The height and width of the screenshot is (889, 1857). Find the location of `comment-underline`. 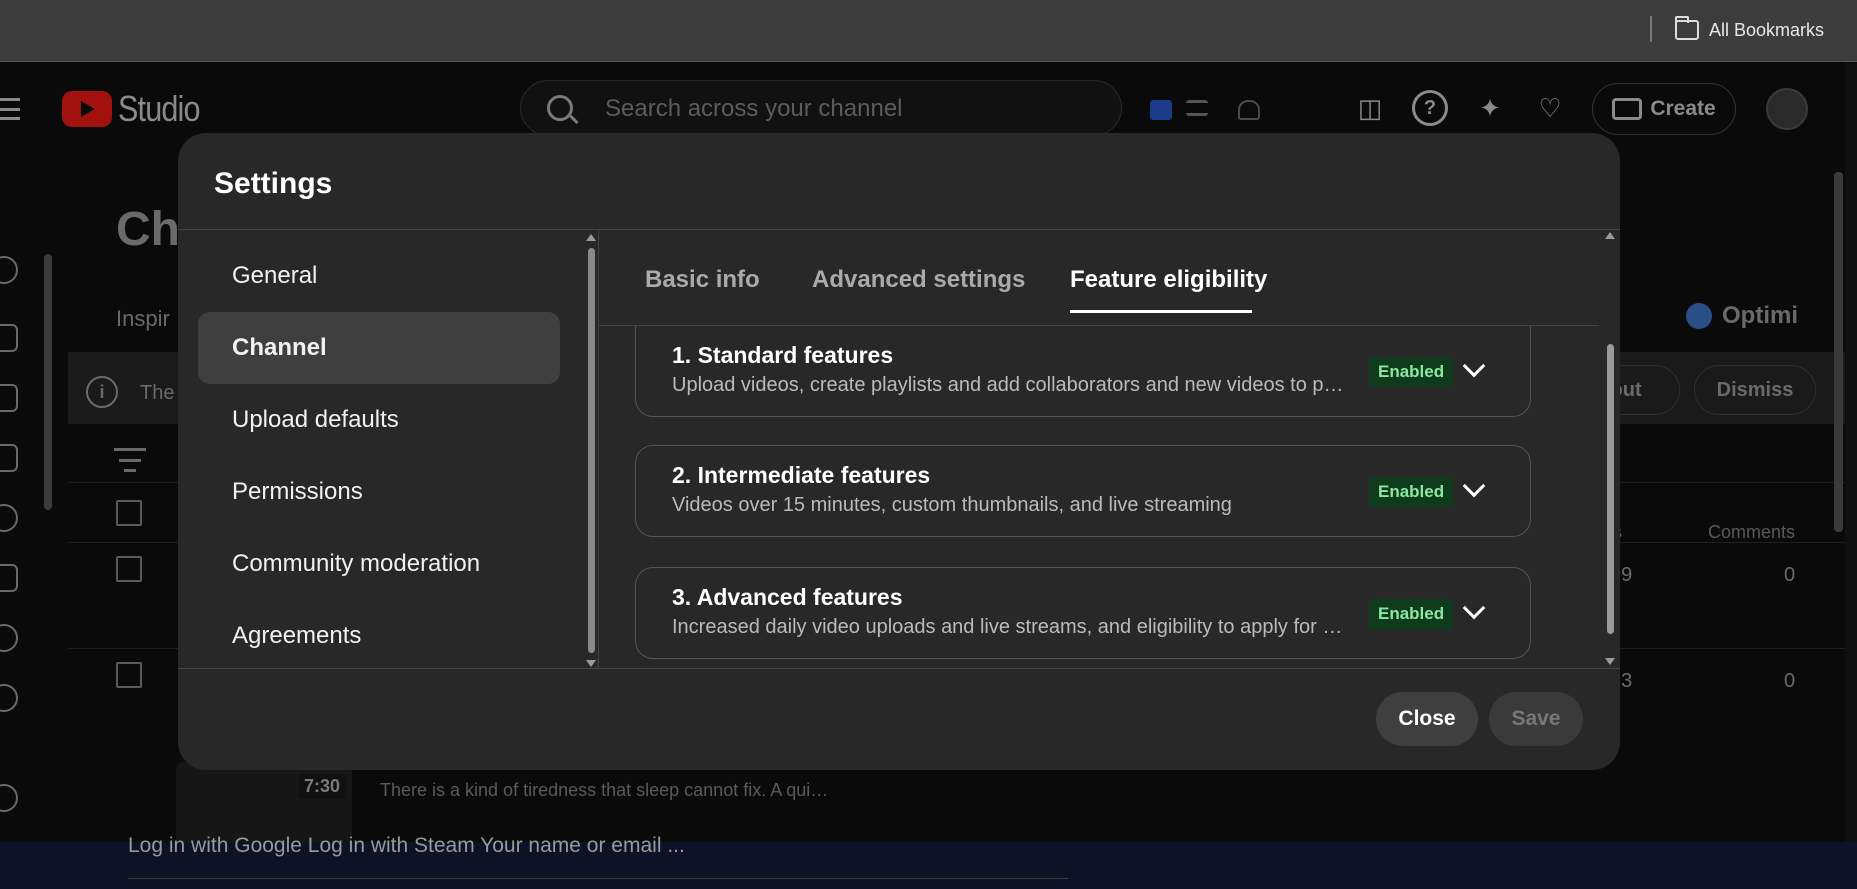

comment-underline is located at coordinates (598, 878).